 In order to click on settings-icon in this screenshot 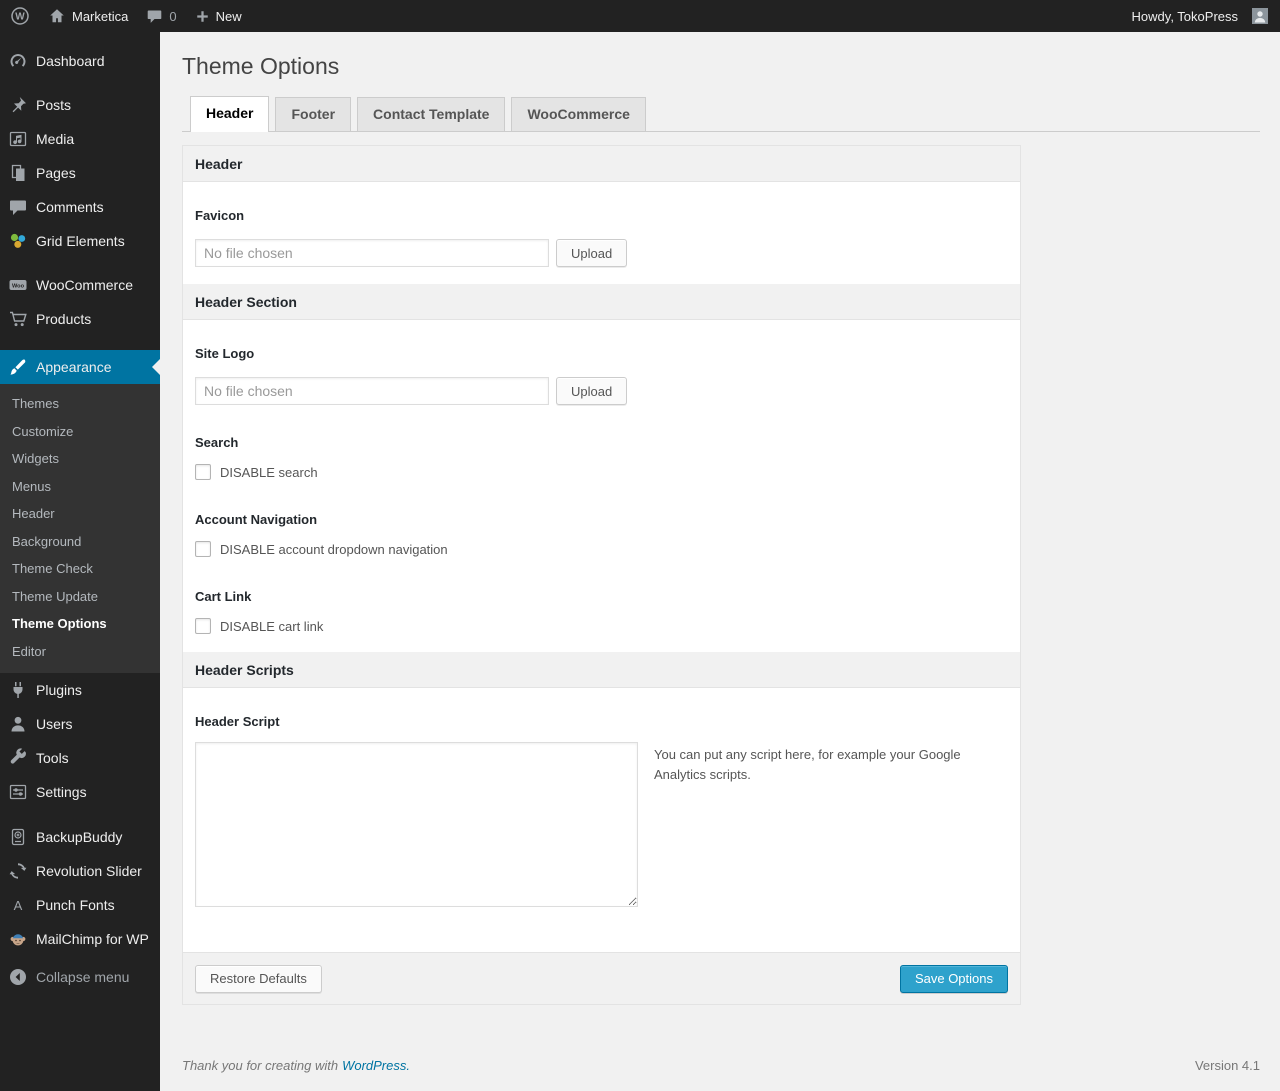, I will do `click(18, 792)`.